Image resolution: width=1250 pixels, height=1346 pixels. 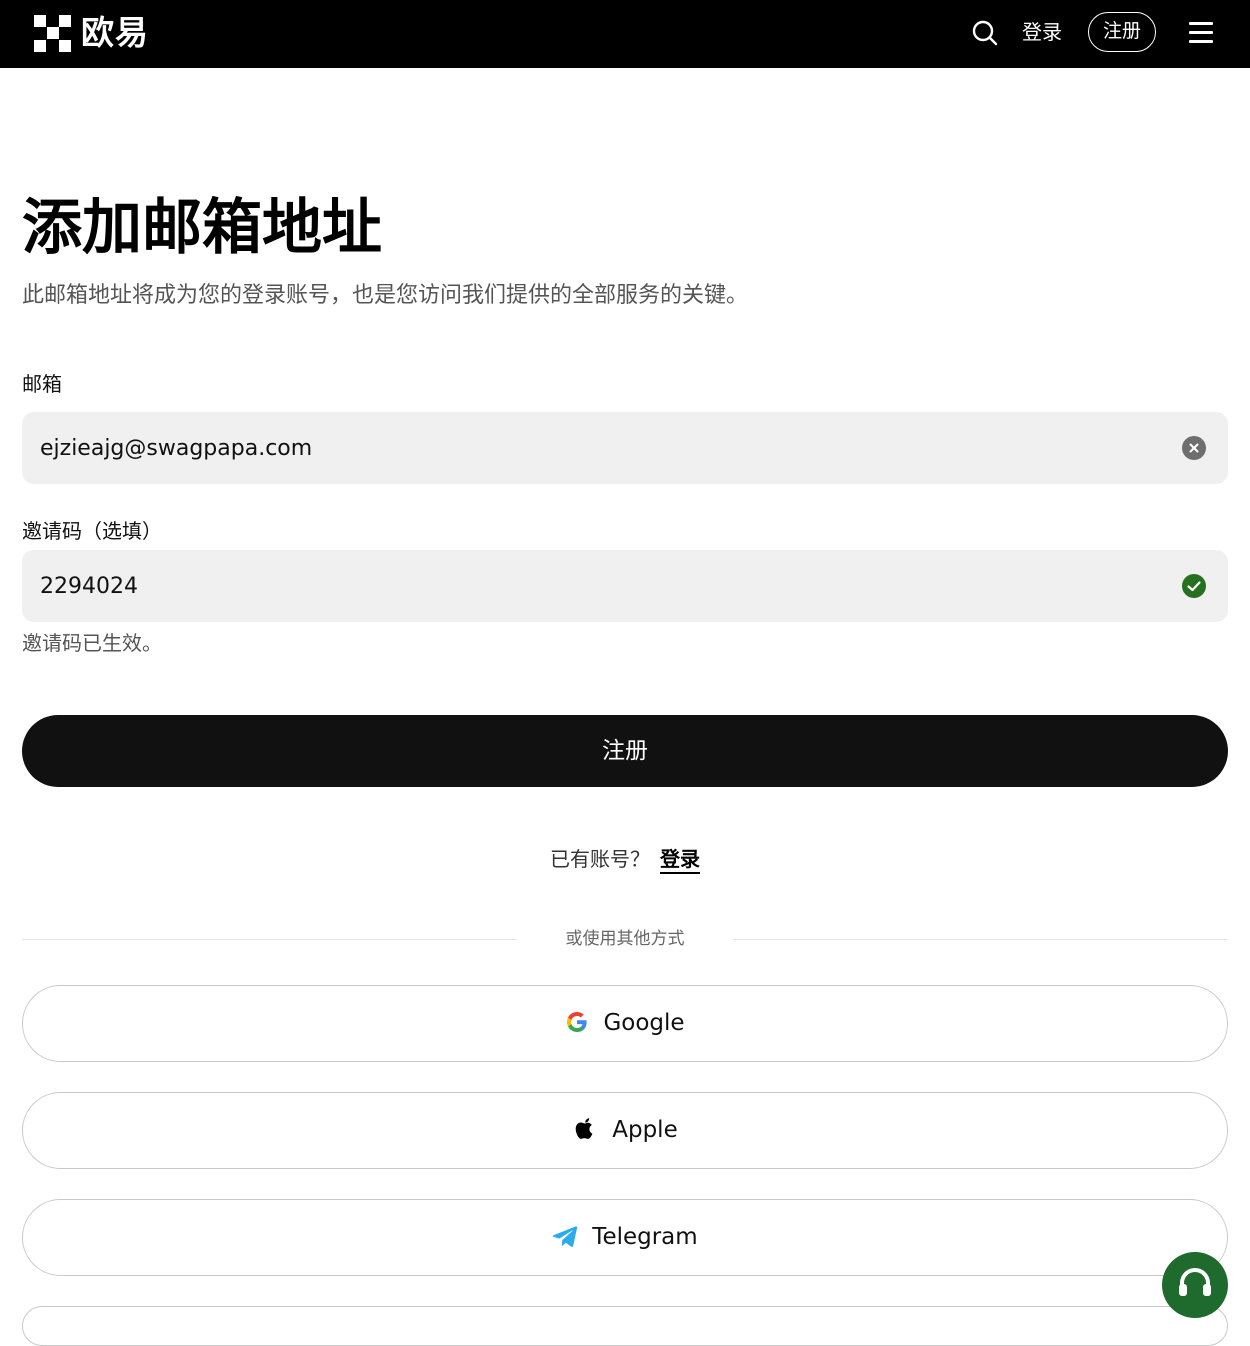 I want to click on oauth-label: Apple, so click(x=645, y=1130).